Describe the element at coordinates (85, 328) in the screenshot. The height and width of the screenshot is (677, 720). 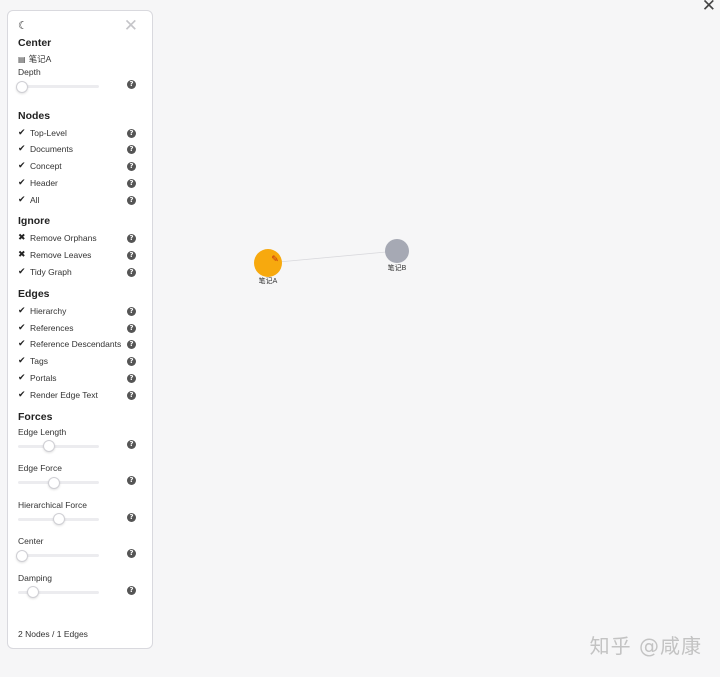
I see `option-row: ✔ References?` at that location.